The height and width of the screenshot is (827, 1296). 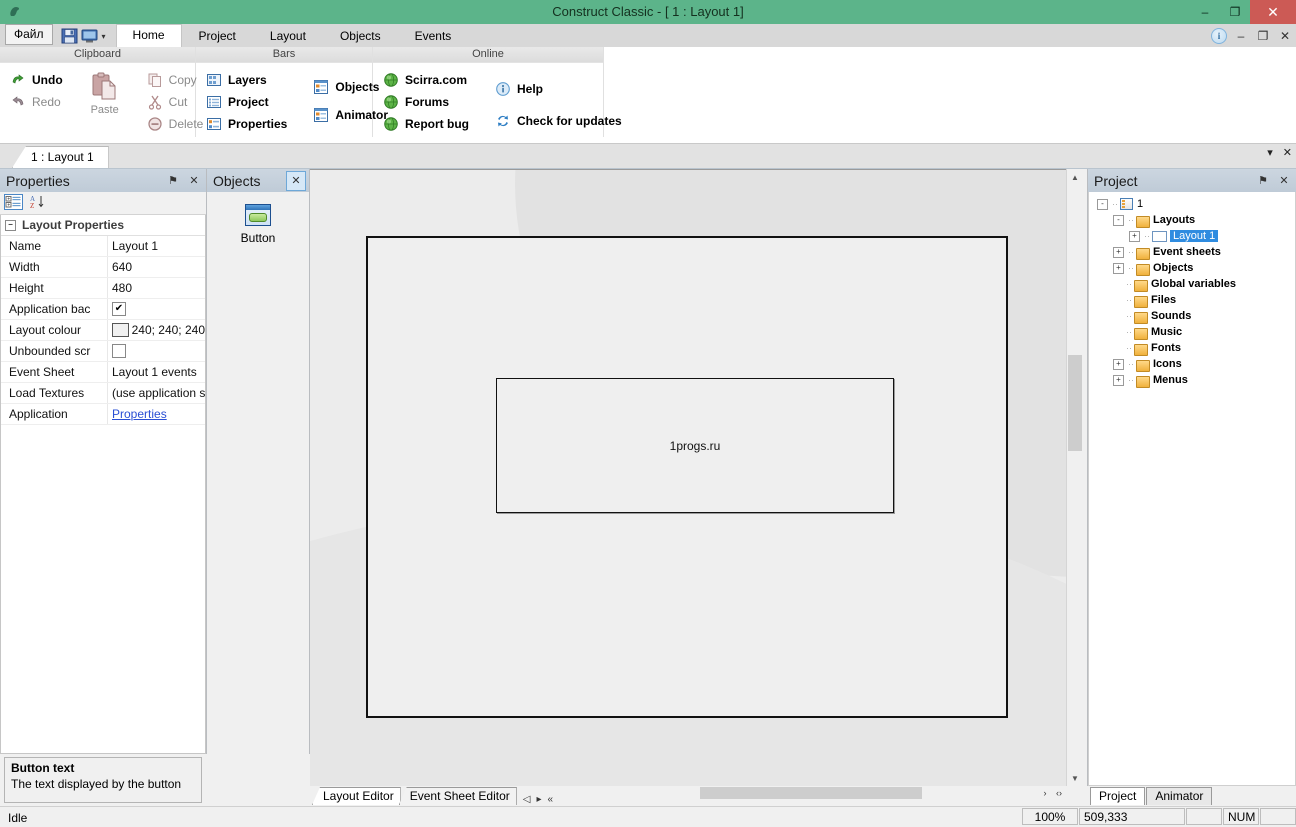 What do you see at coordinates (156, 330) in the screenshot?
I see `property-value: 240; 240; 240` at bounding box center [156, 330].